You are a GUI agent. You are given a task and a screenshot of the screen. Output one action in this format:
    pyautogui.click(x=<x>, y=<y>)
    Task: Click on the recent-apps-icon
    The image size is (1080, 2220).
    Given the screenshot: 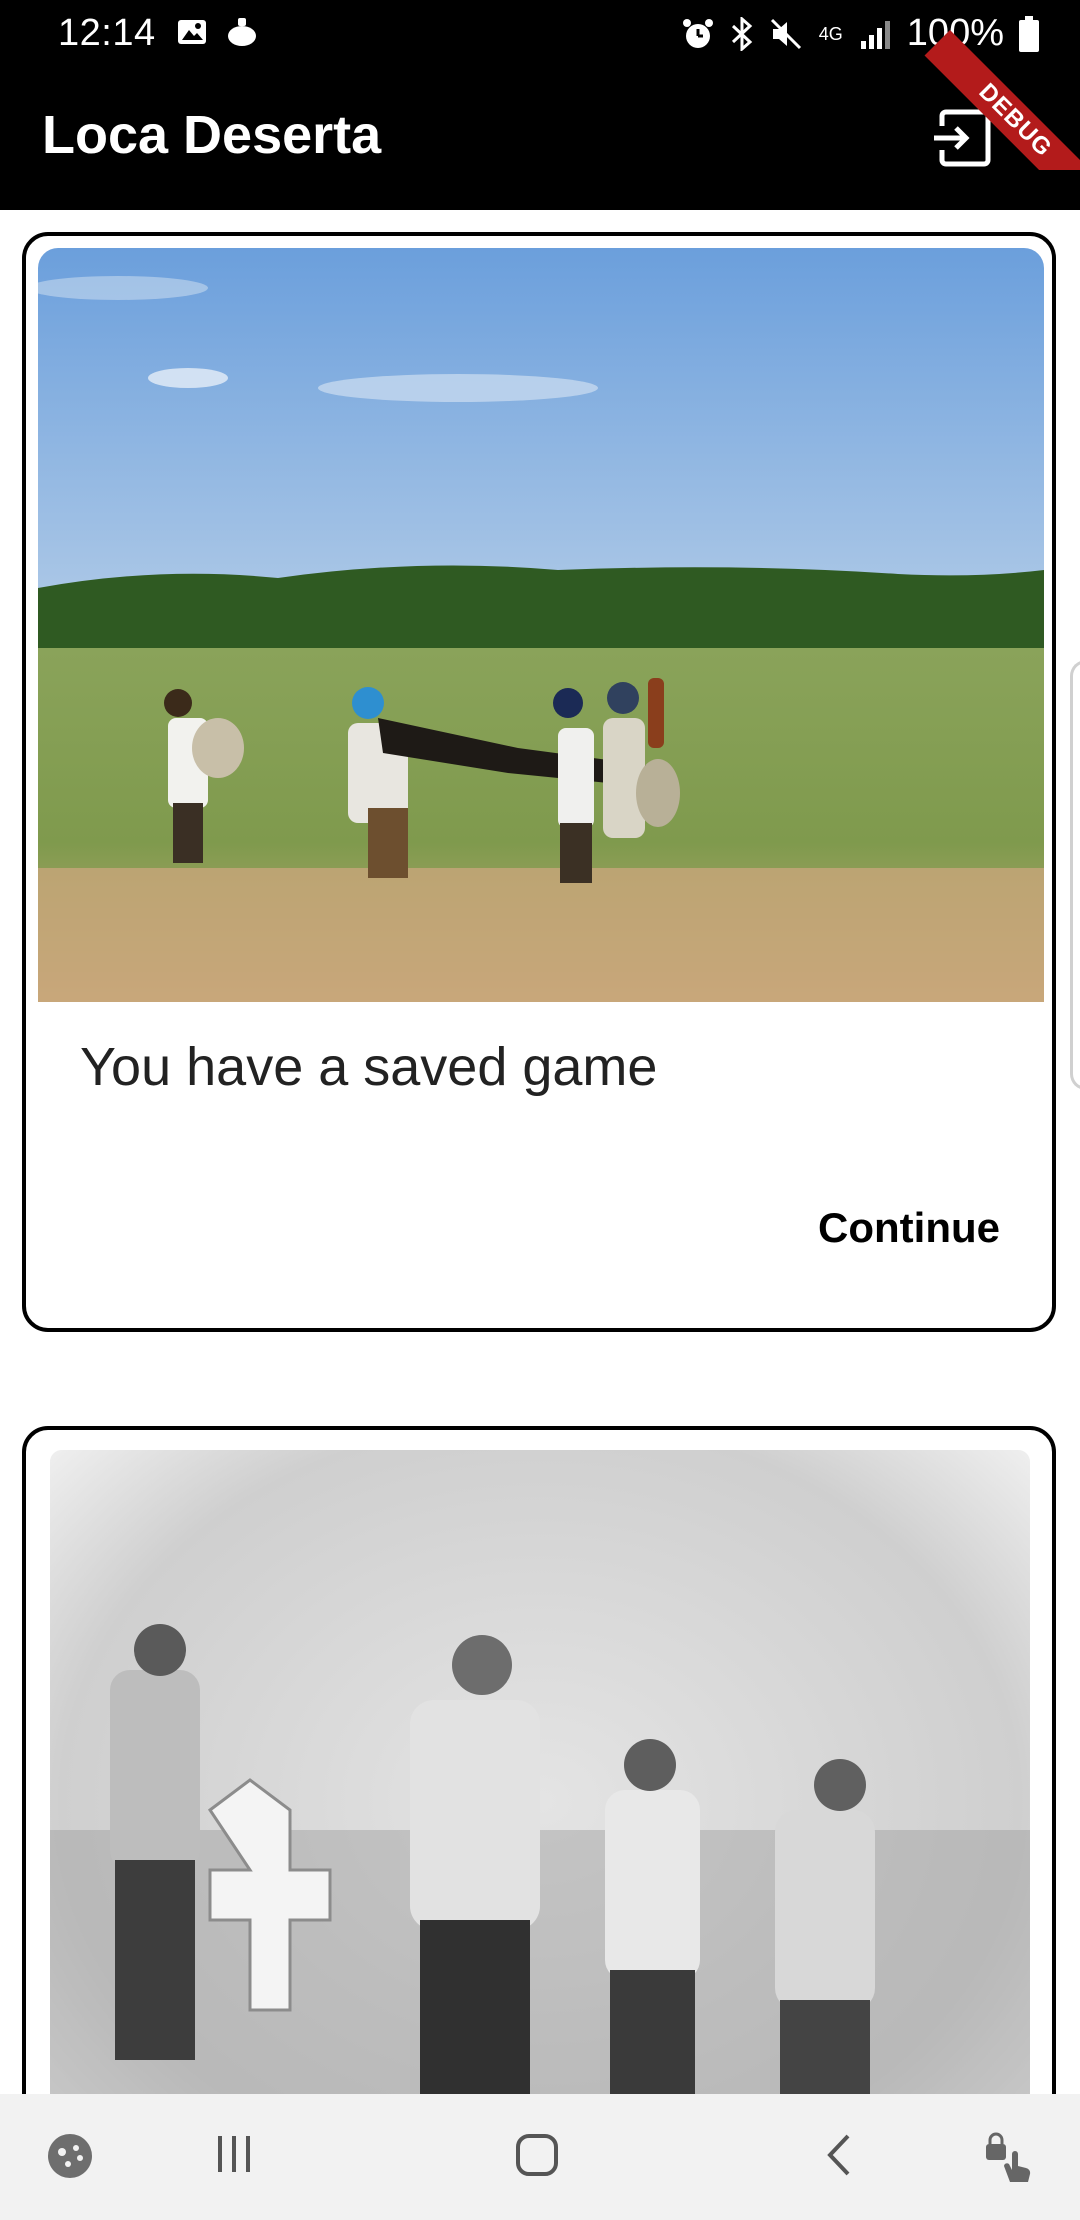 What is the action you would take?
    pyautogui.click(x=234, y=2154)
    